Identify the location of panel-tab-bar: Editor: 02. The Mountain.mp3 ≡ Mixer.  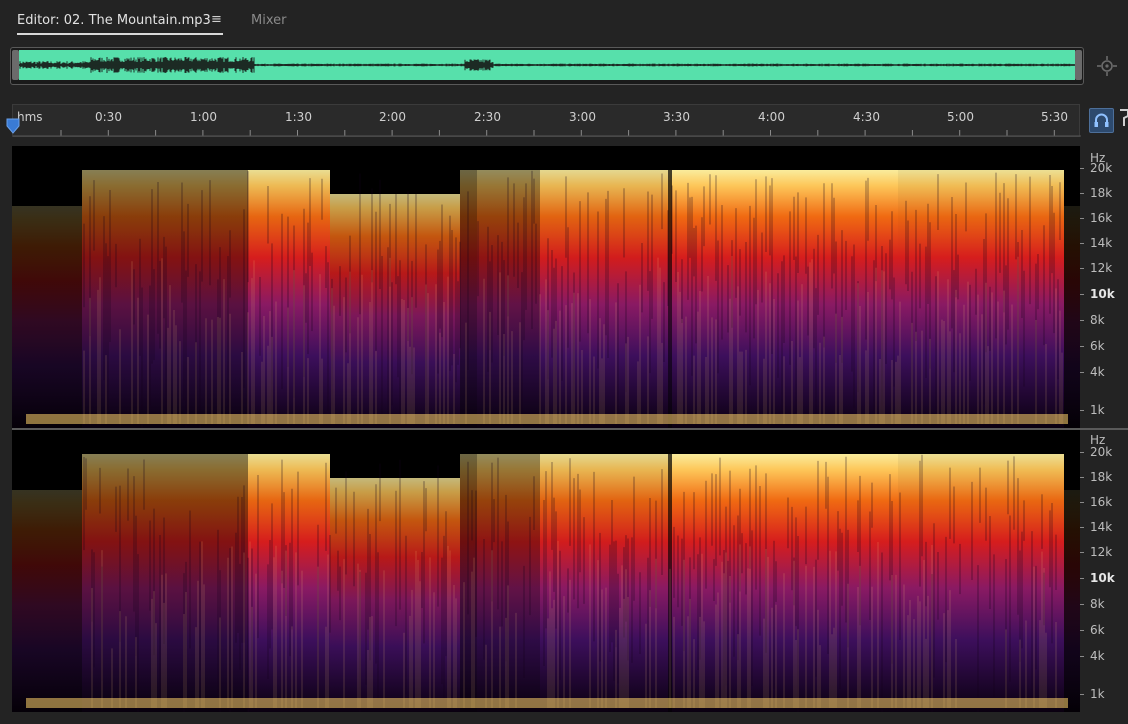
(564, 21).